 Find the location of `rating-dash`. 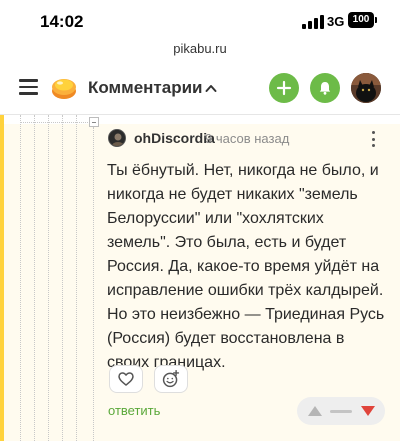

rating-dash is located at coordinates (341, 411).